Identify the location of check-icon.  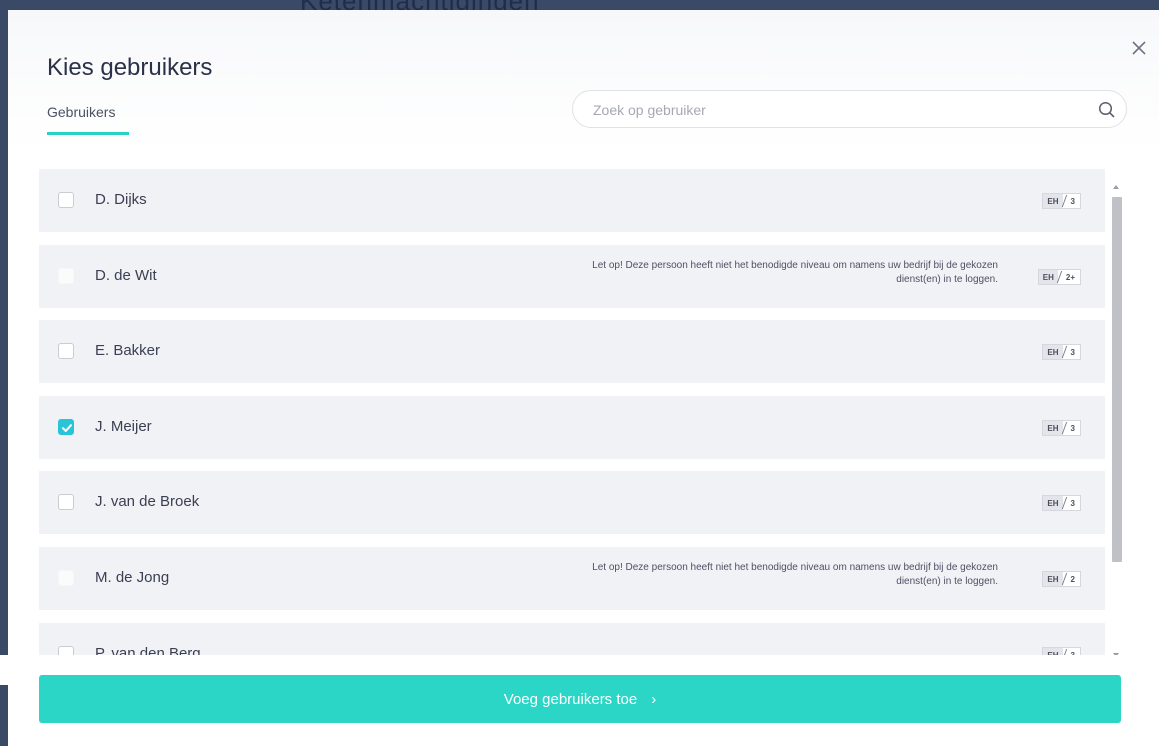
(67, 428).